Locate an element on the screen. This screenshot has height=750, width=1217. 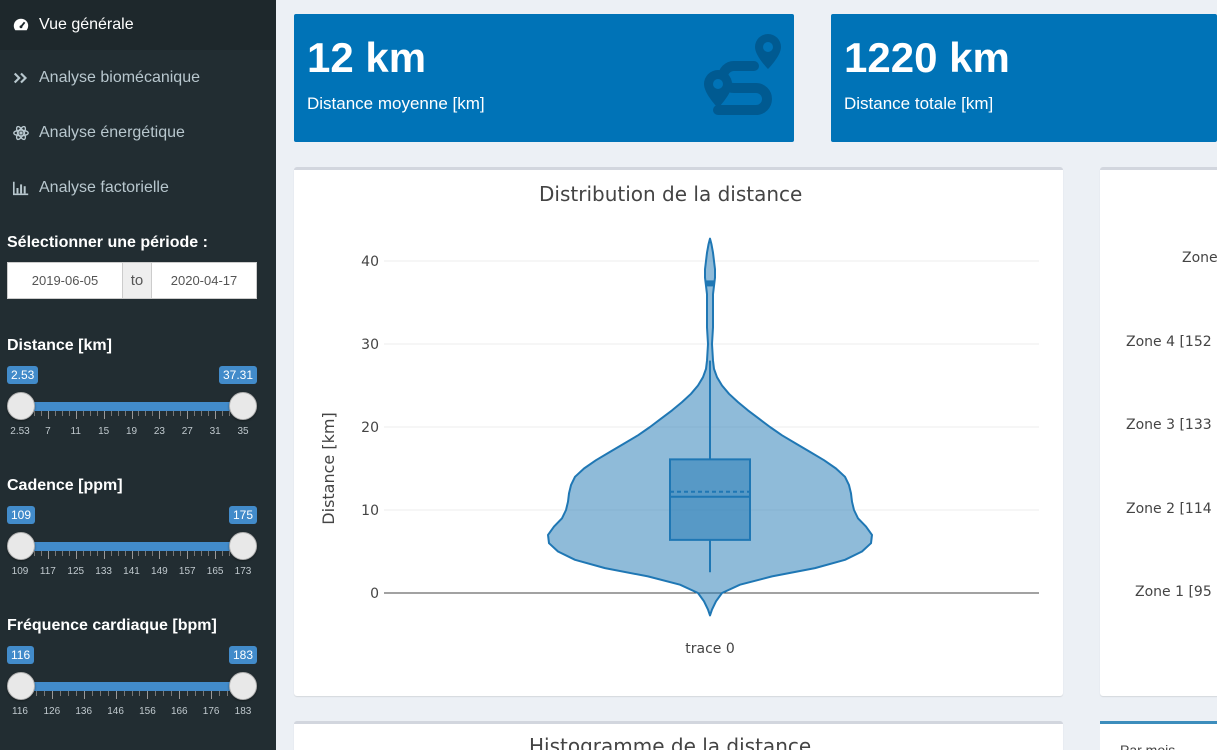
y-tick-label: 40 is located at coordinates (370, 262).